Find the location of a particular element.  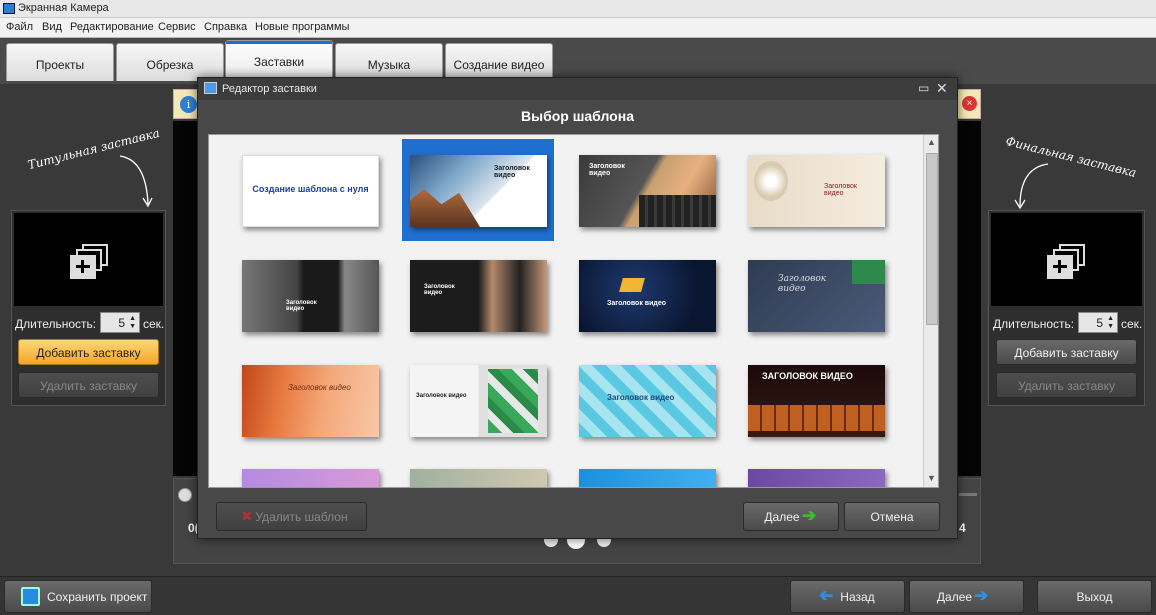

tab-projects: Проекты is located at coordinates (60, 62).